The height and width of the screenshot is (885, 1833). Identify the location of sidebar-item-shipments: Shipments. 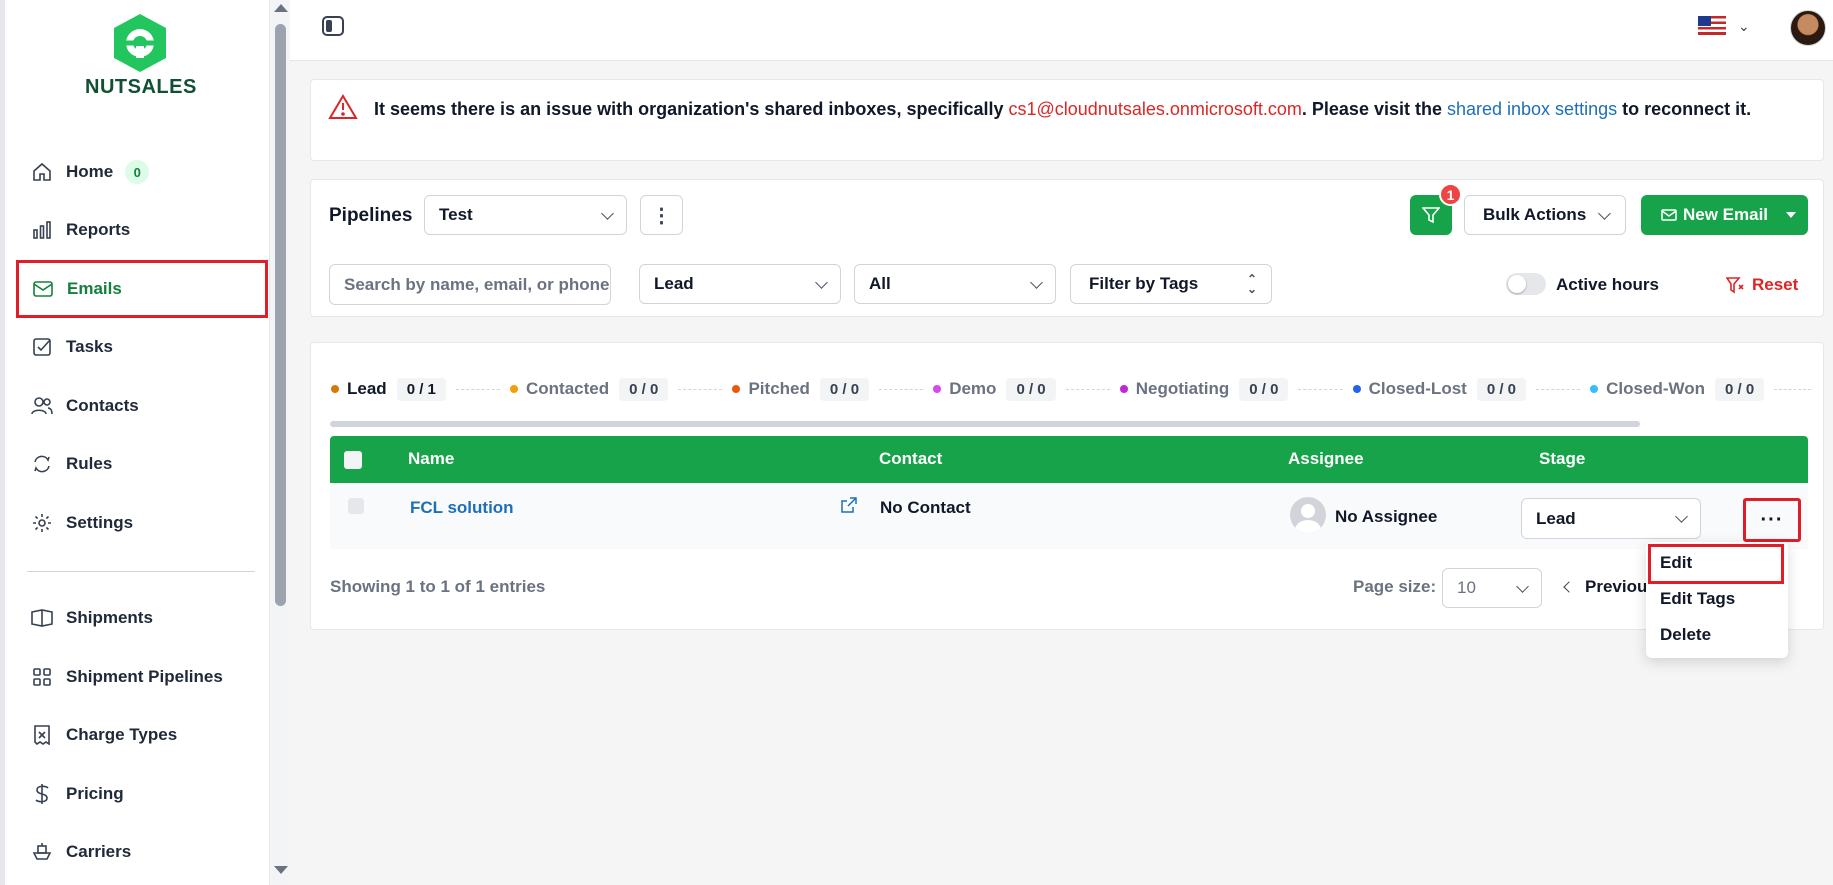
(144, 618).